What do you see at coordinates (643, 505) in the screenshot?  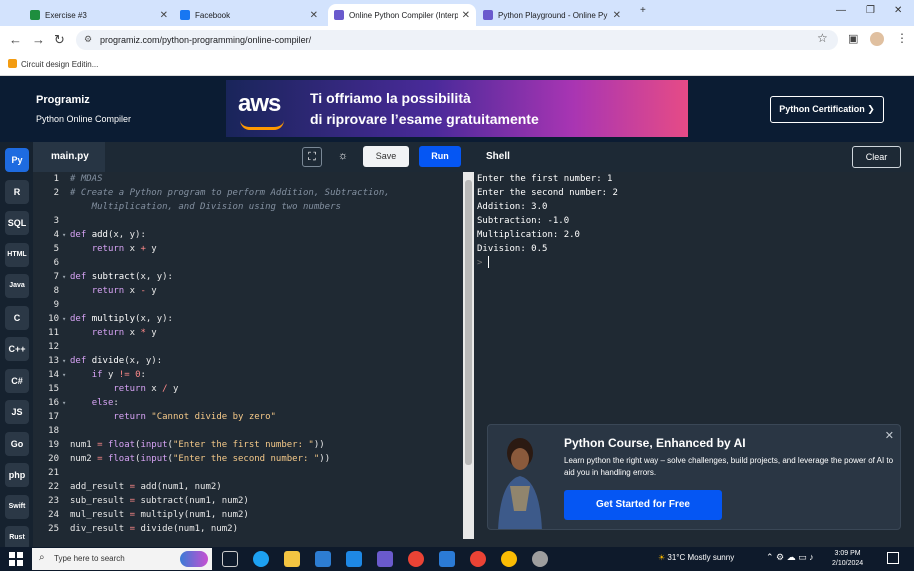 I see `get-started-button: Get Started for Free` at bounding box center [643, 505].